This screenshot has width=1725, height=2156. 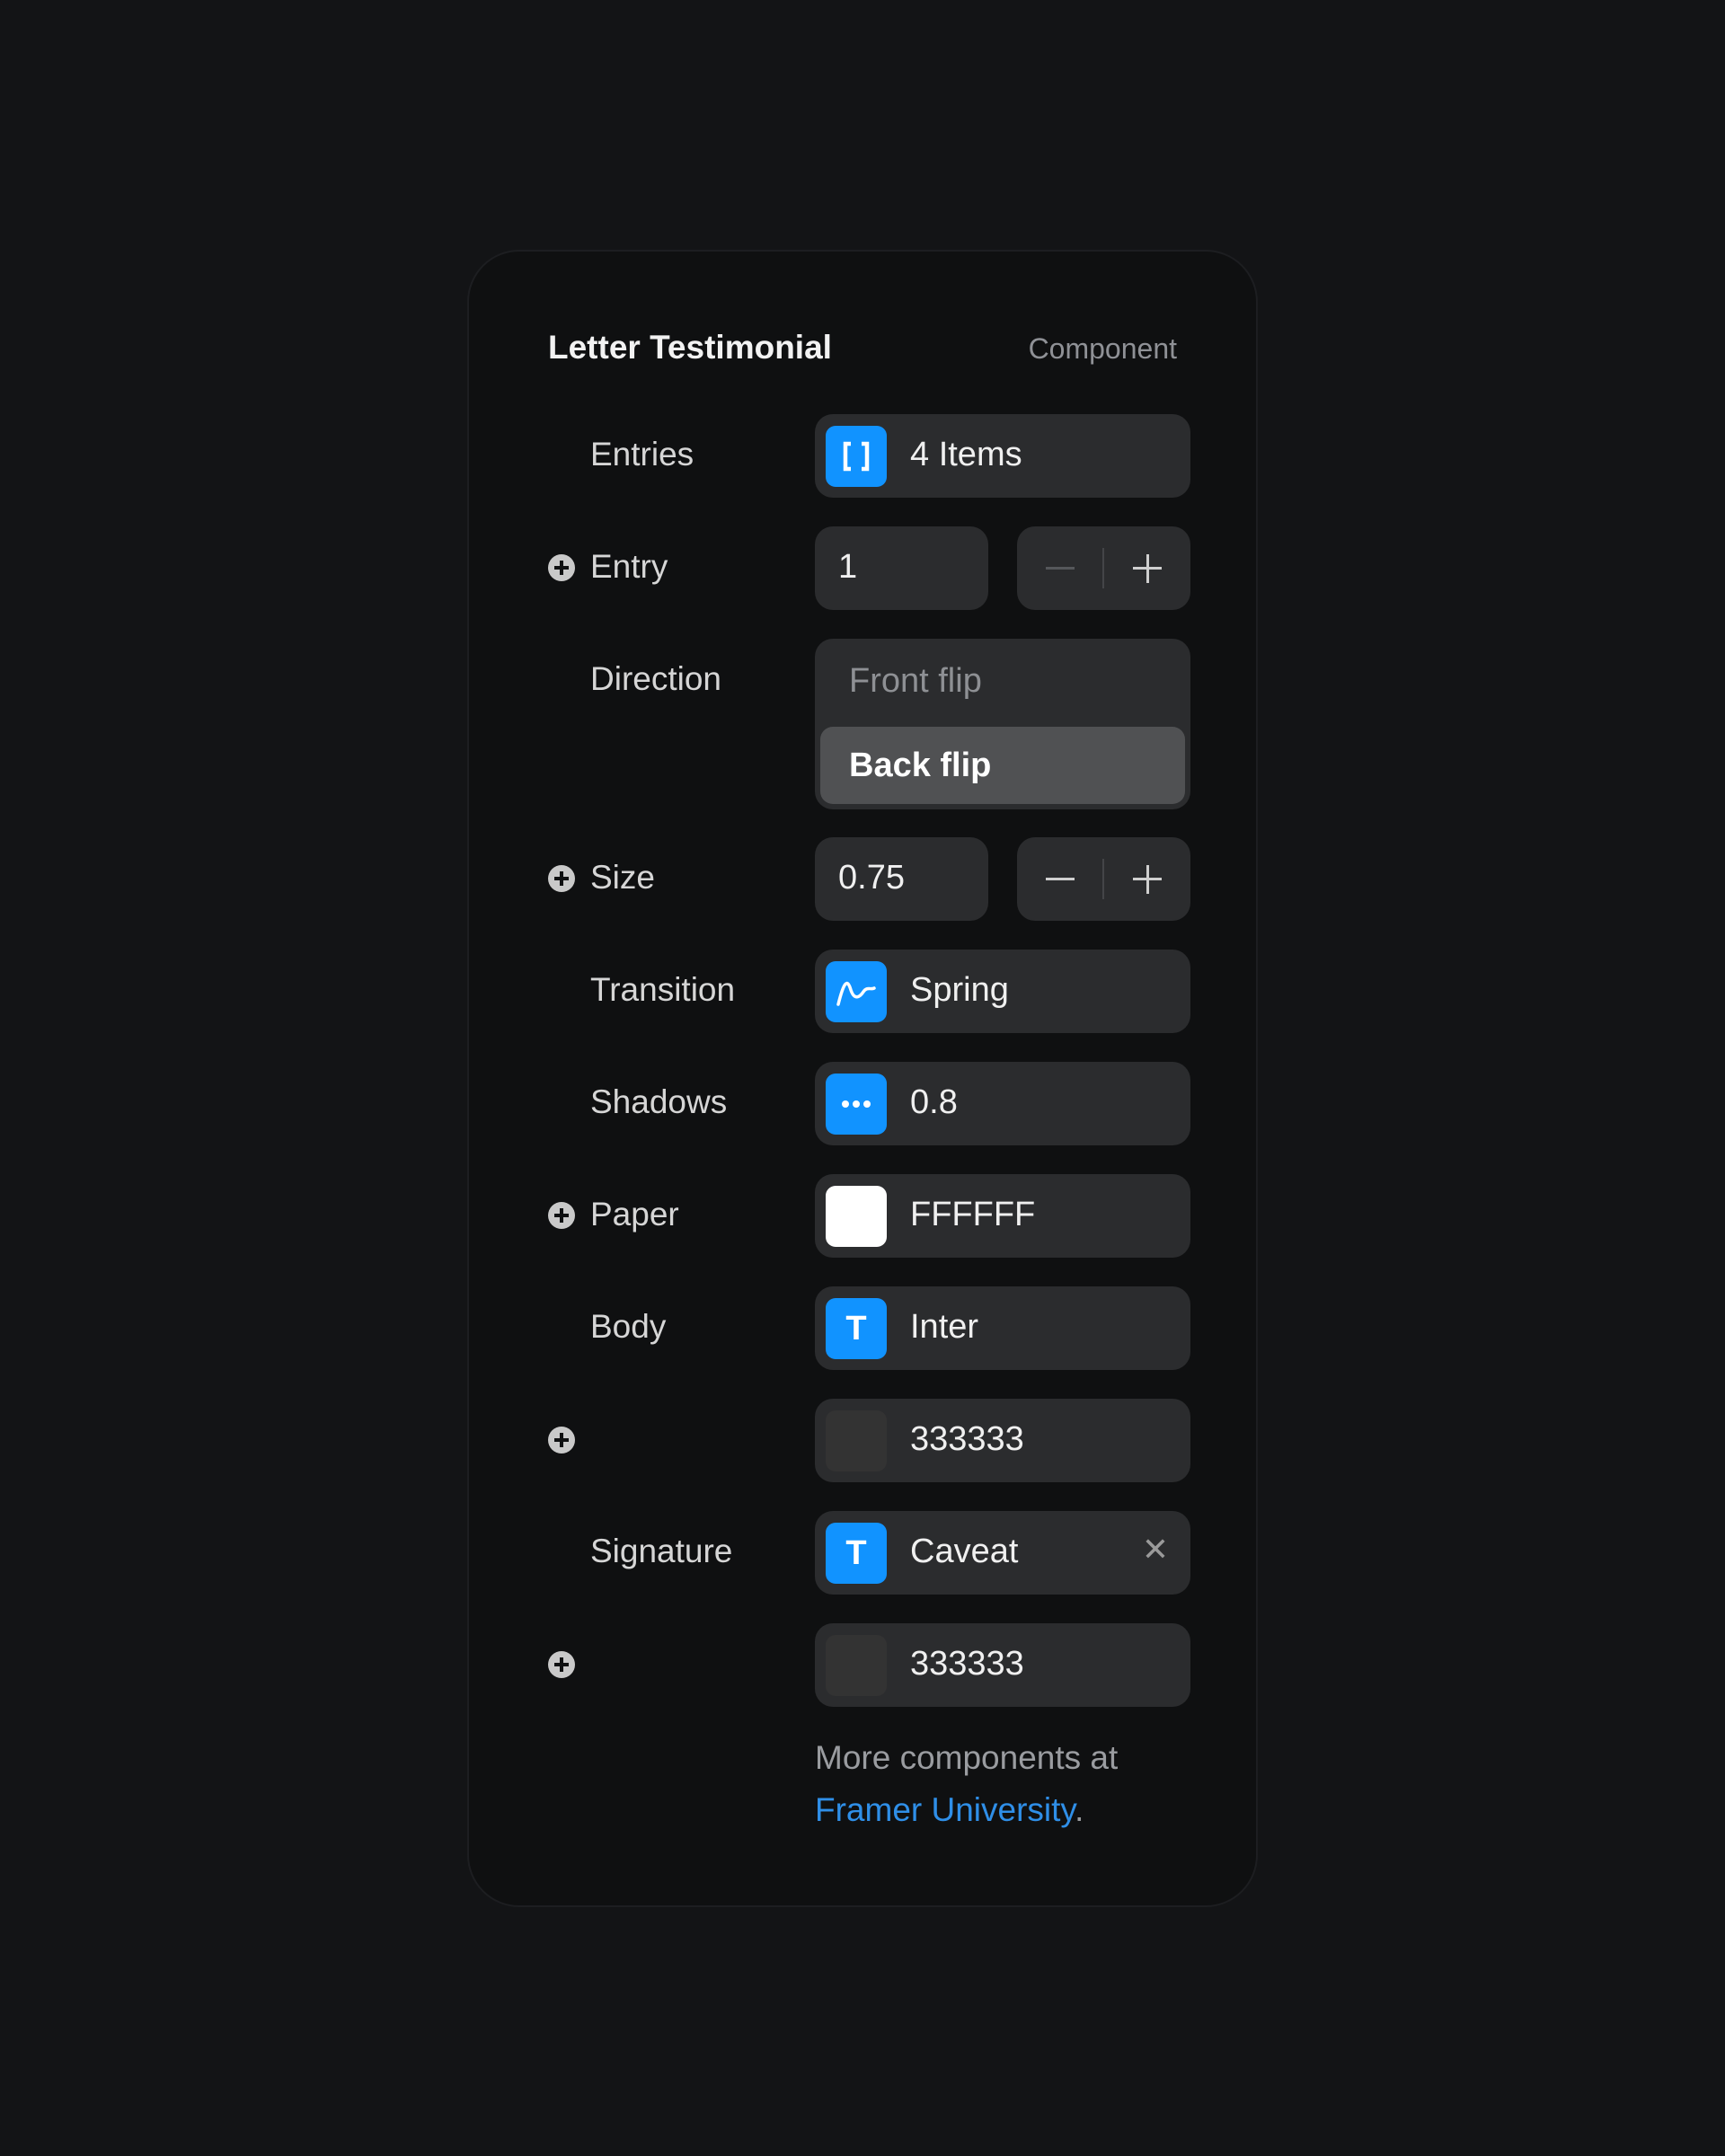 What do you see at coordinates (973, 1215) in the screenshot?
I see `paper-color-value: FFFFFF` at bounding box center [973, 1215].